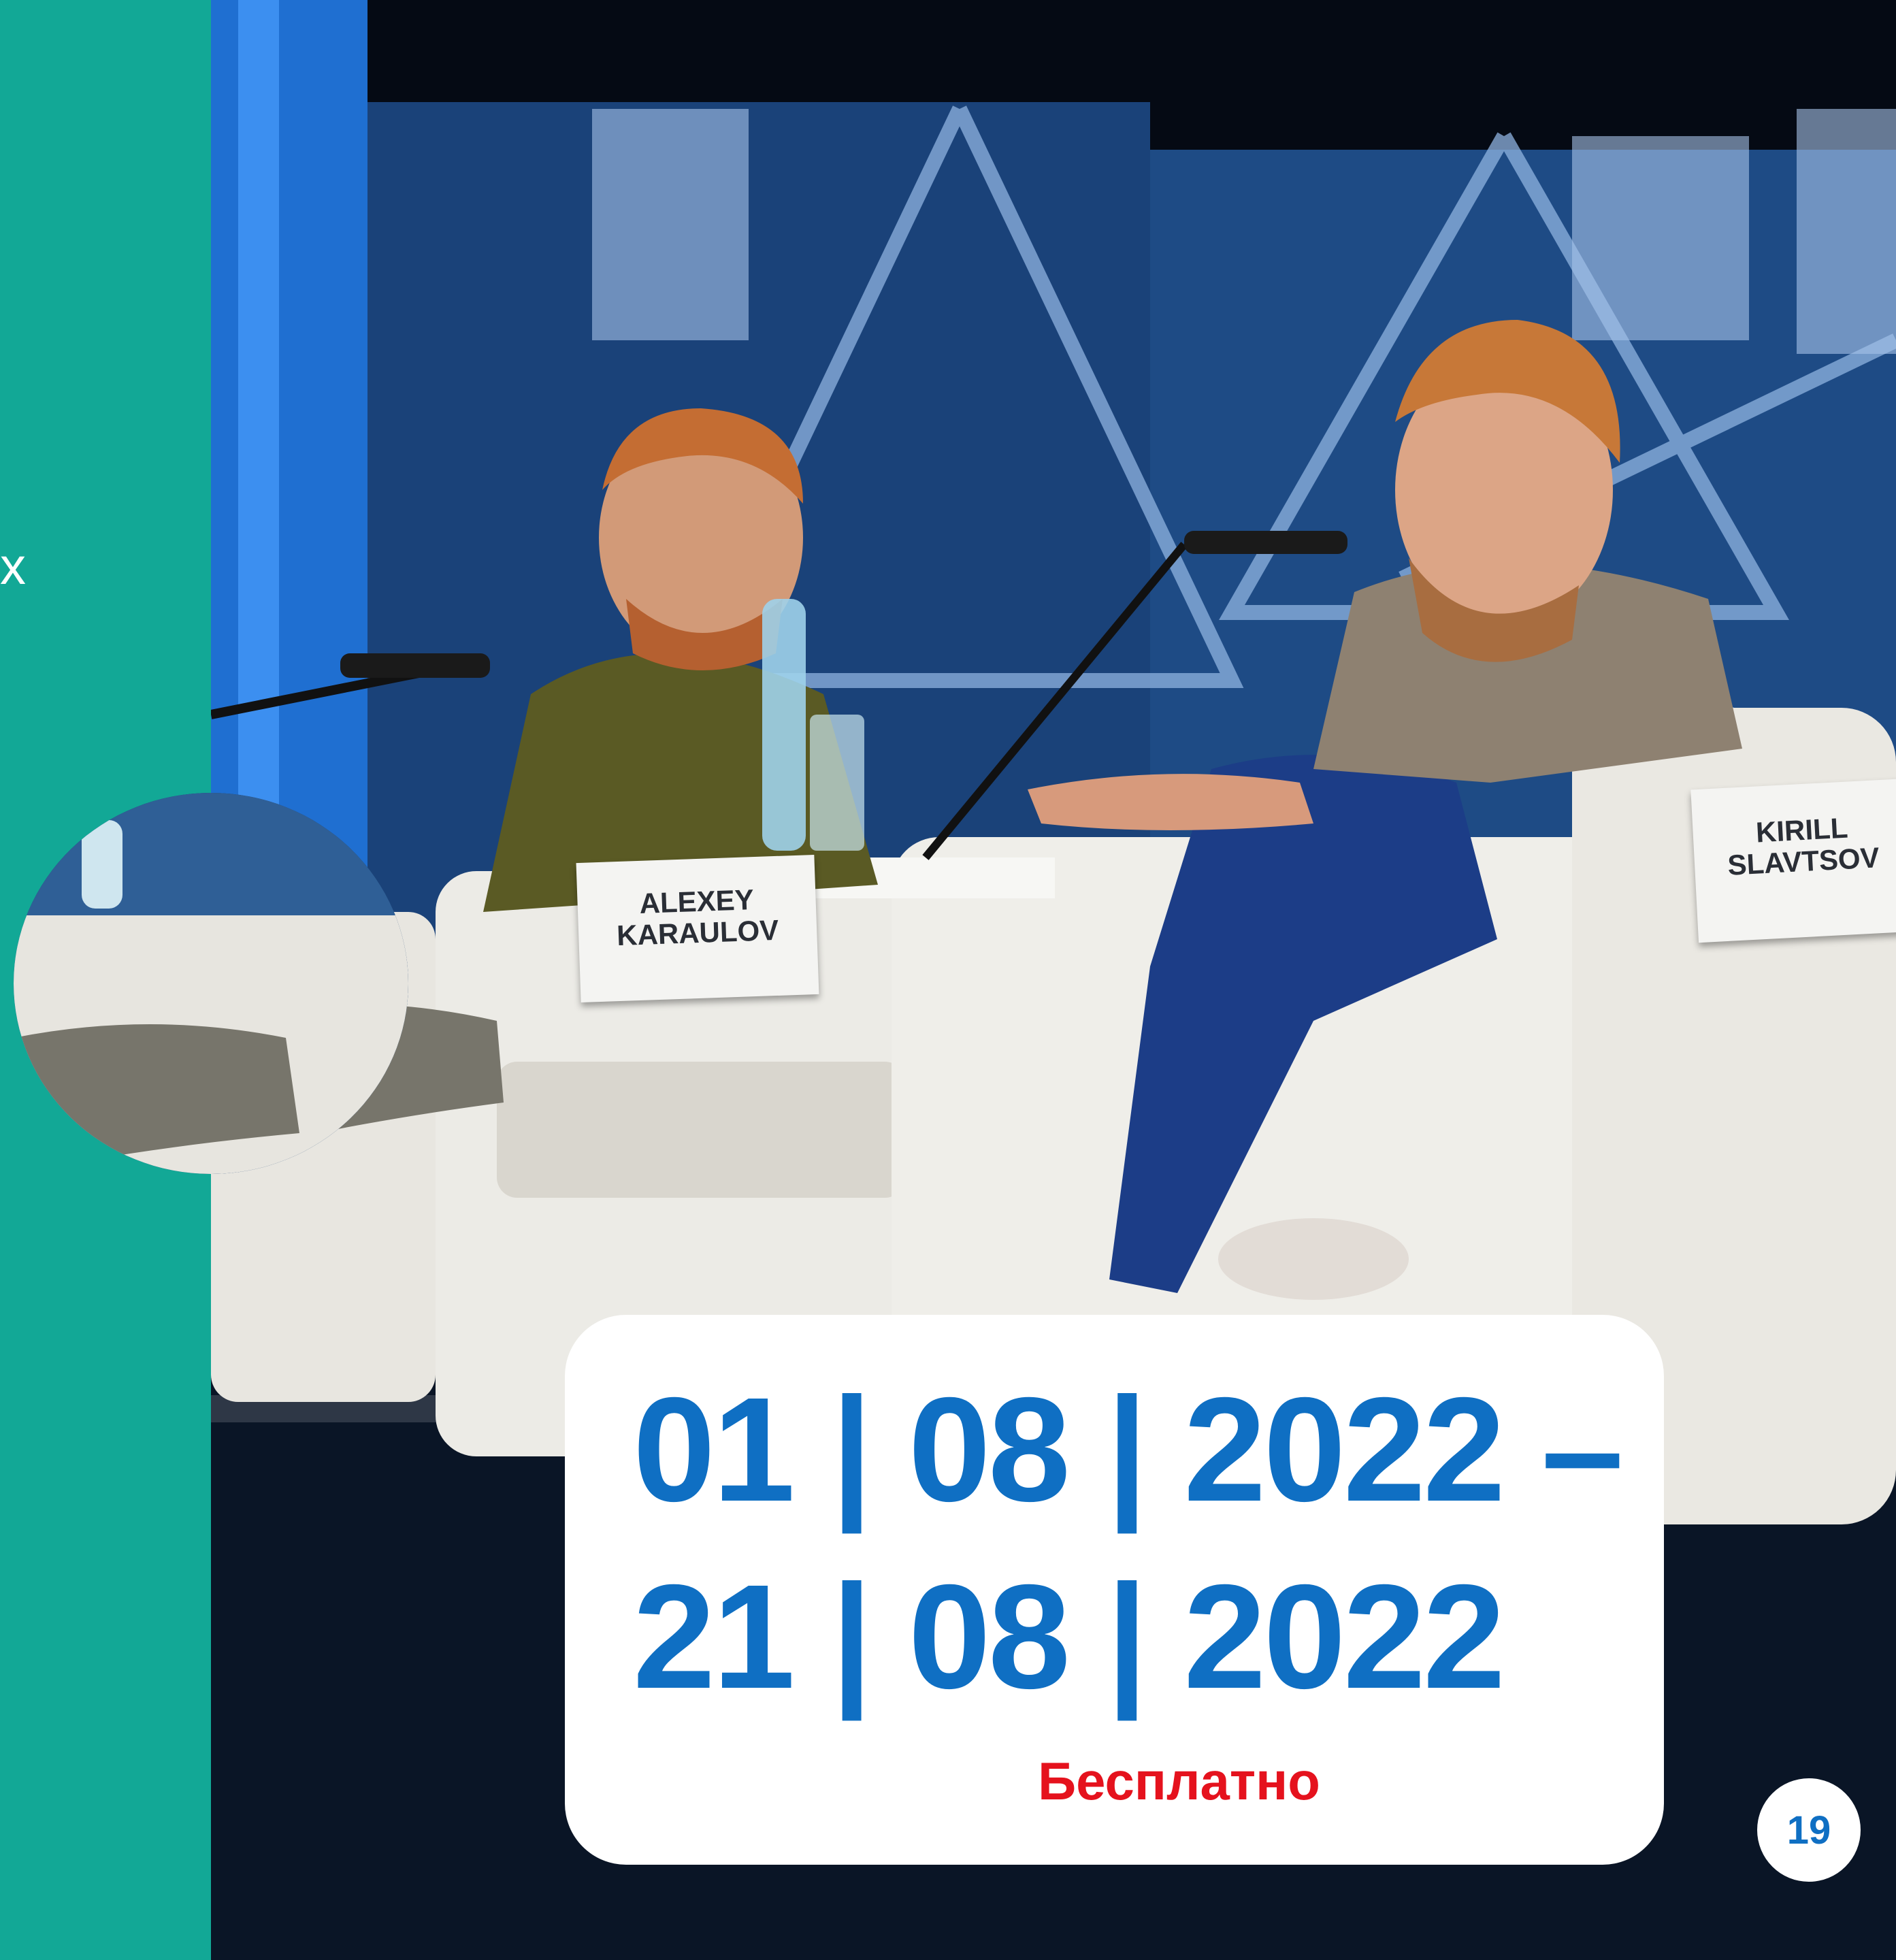 This screenshot has height=1960, width=1896. Describe the element at coordinates (697, 929) in the screenshot. I see `name-plate-alexey: ALEXEY KARAULOV` at that location.